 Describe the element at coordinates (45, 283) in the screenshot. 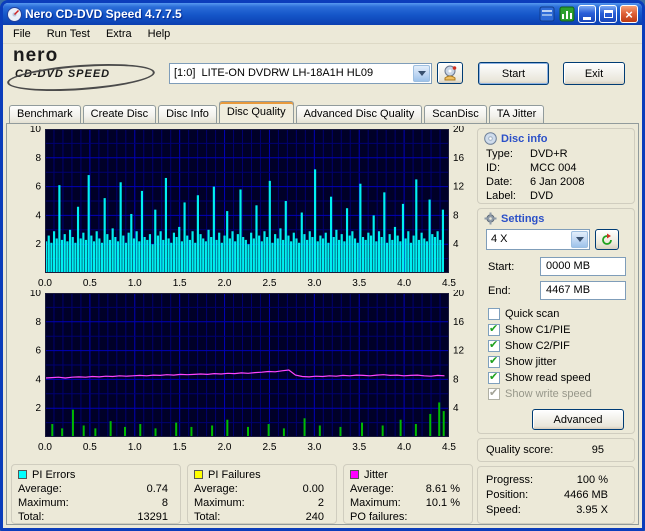

I see `svg-text: 0.0` at that location.